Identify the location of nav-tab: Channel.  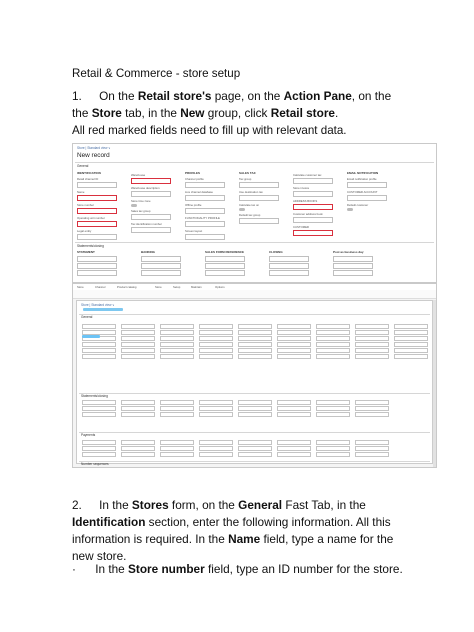
(100, 287).